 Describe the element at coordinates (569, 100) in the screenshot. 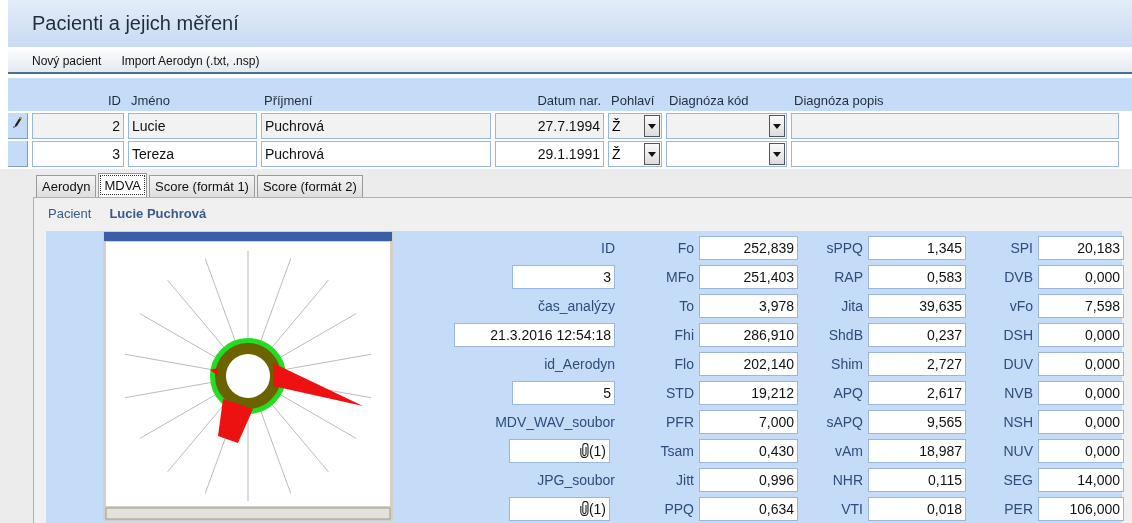

I see `column-header: Datum nar.` at that location.